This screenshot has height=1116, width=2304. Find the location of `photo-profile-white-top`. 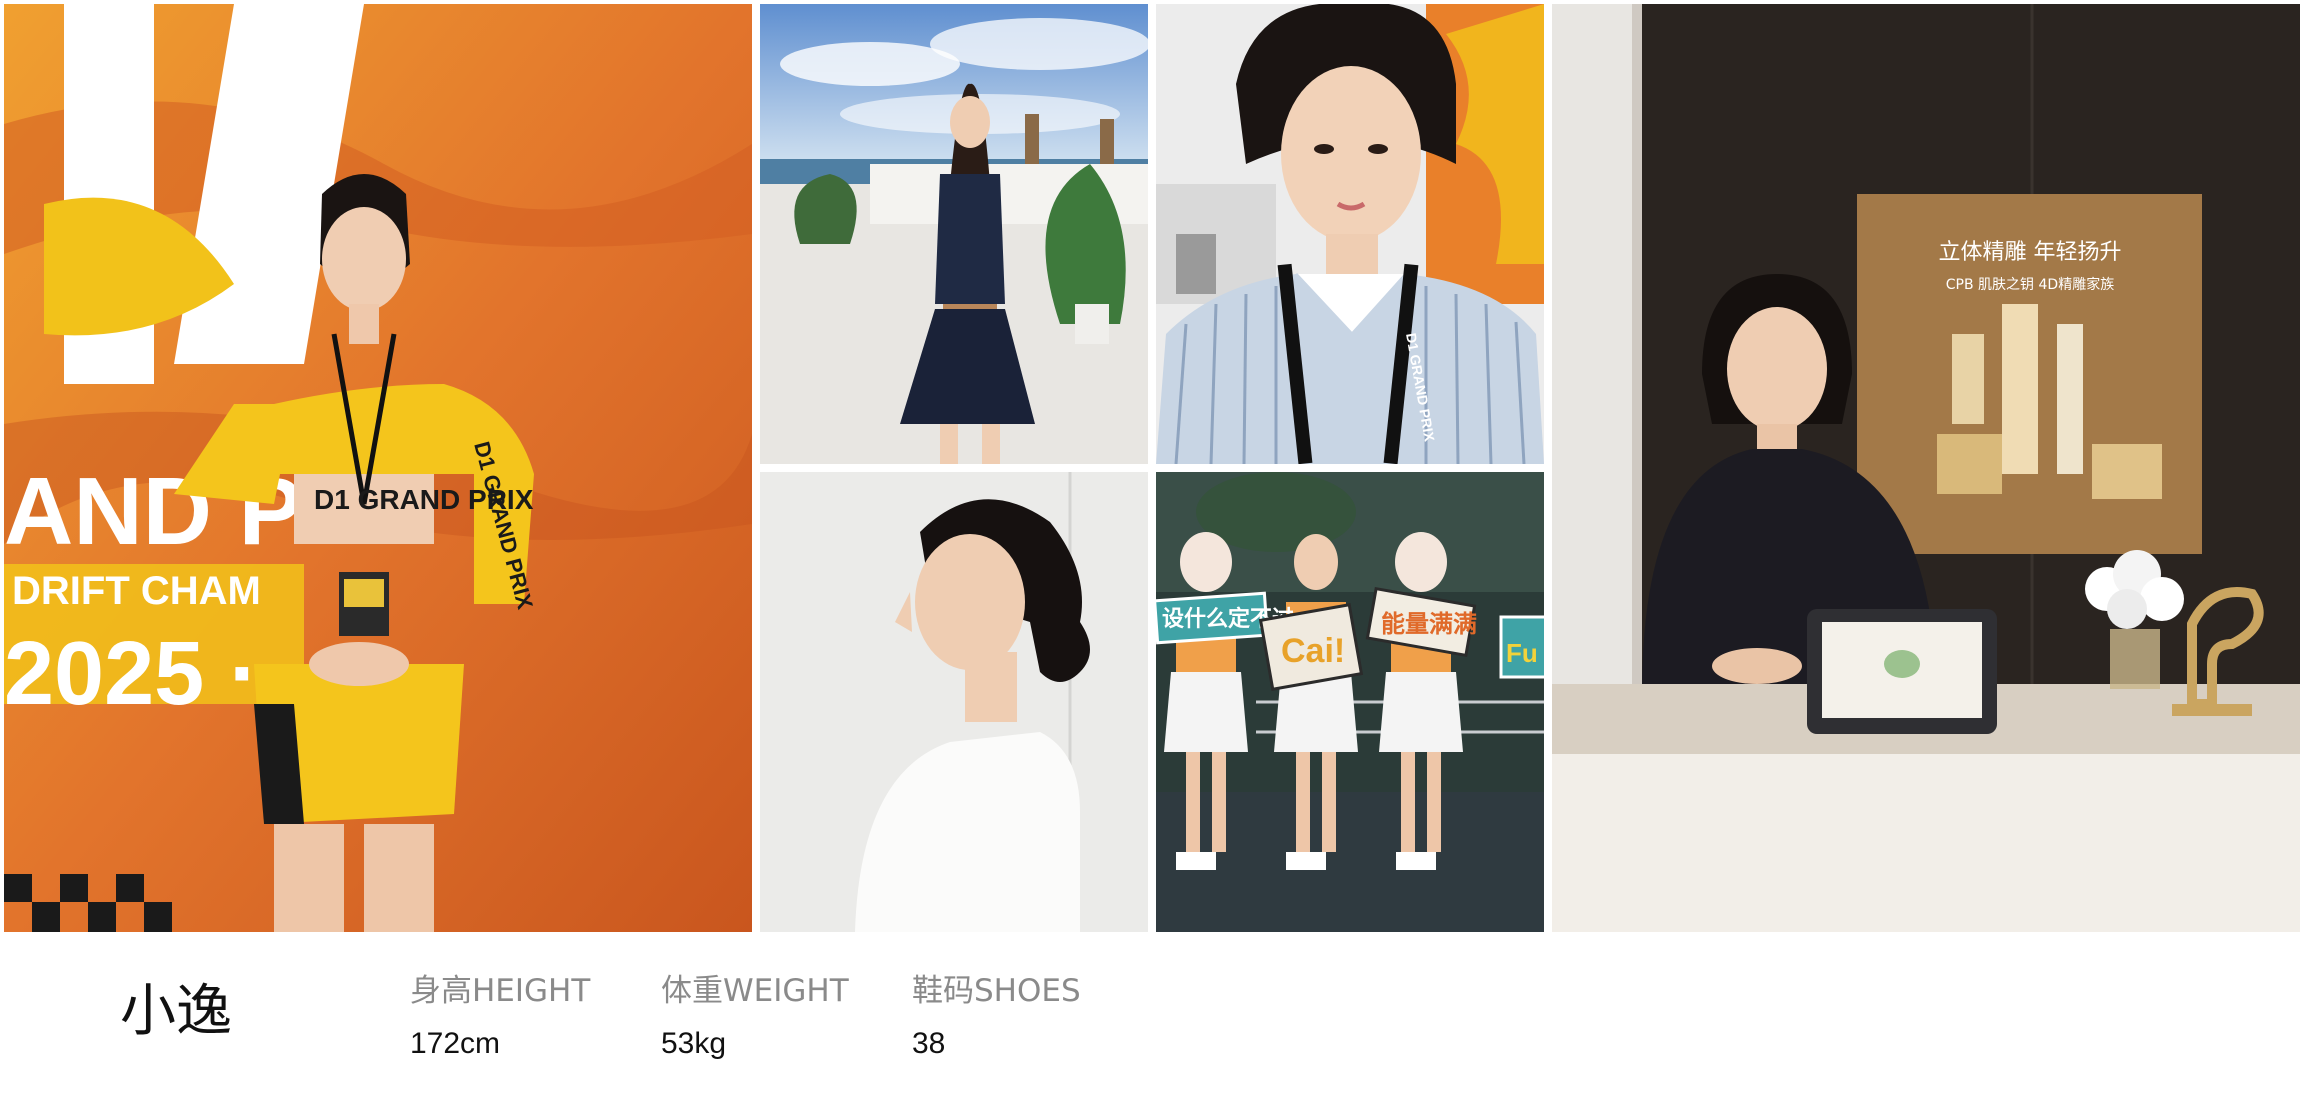

photo-profile-white-top is located at coordinates (954, 702).